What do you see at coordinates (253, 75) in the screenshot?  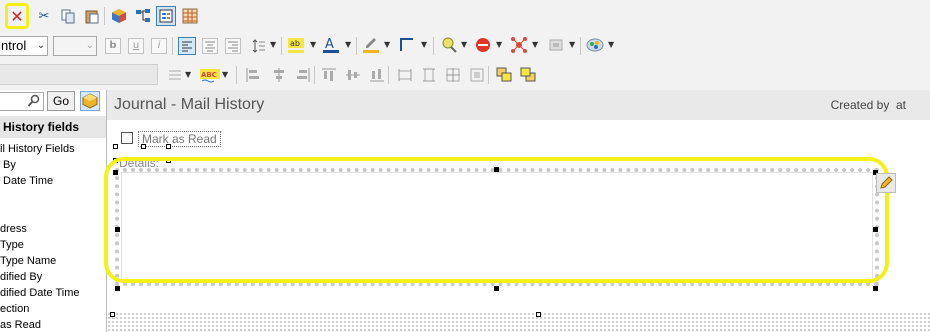 I see `align-left-edge-icon` at bounding box center [253, 75].